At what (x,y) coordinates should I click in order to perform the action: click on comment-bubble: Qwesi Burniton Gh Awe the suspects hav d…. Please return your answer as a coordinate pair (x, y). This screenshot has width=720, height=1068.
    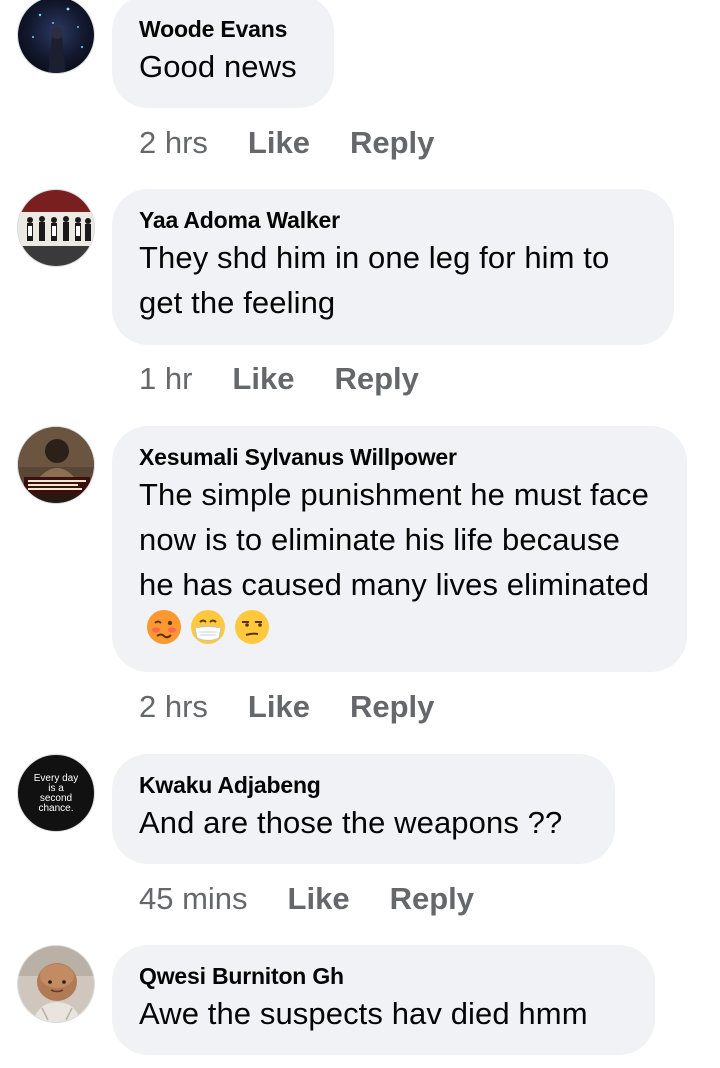
    Looking at the image, I should click on (383, 1000).